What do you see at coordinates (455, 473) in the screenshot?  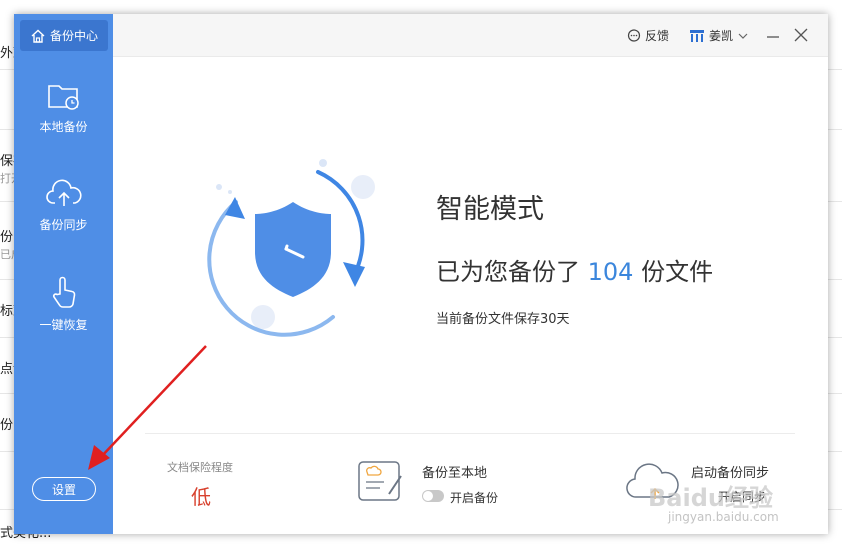 I see `local-backup-title: 备份至本地` at bounding box center [455, 473].